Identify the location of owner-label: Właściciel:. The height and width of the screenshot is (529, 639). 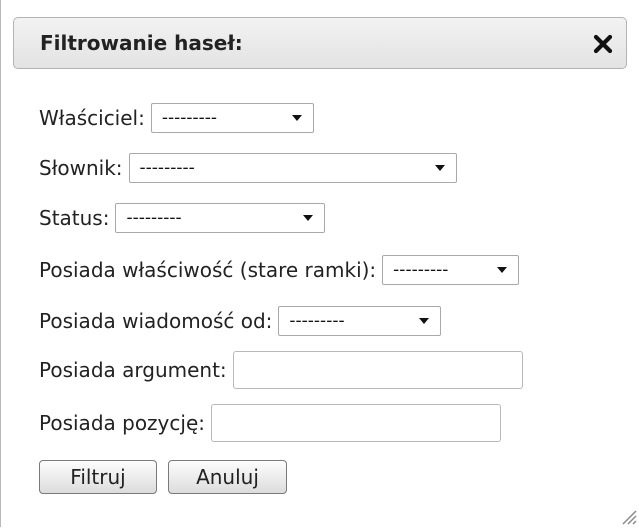
(92, 118).